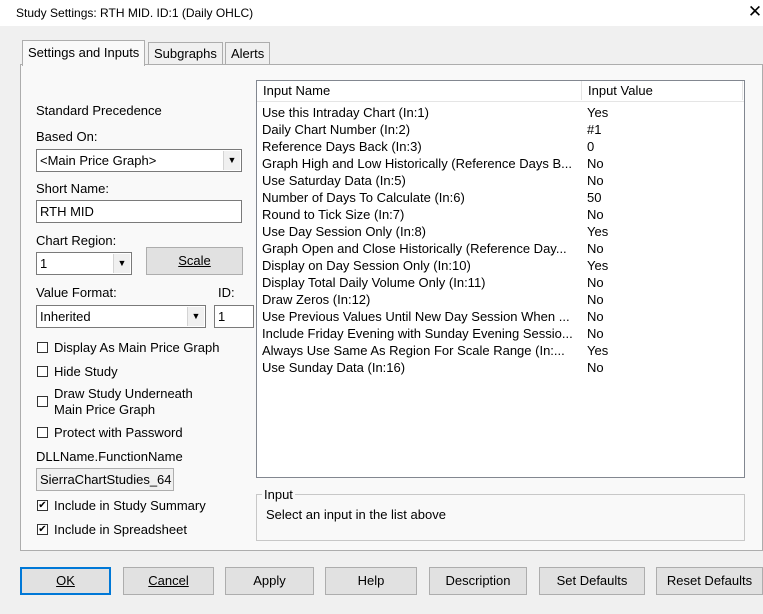 This screenshot has height=614, width=763. I want to click on tab-subgraphs: Subgraphs, so click(185, 53).